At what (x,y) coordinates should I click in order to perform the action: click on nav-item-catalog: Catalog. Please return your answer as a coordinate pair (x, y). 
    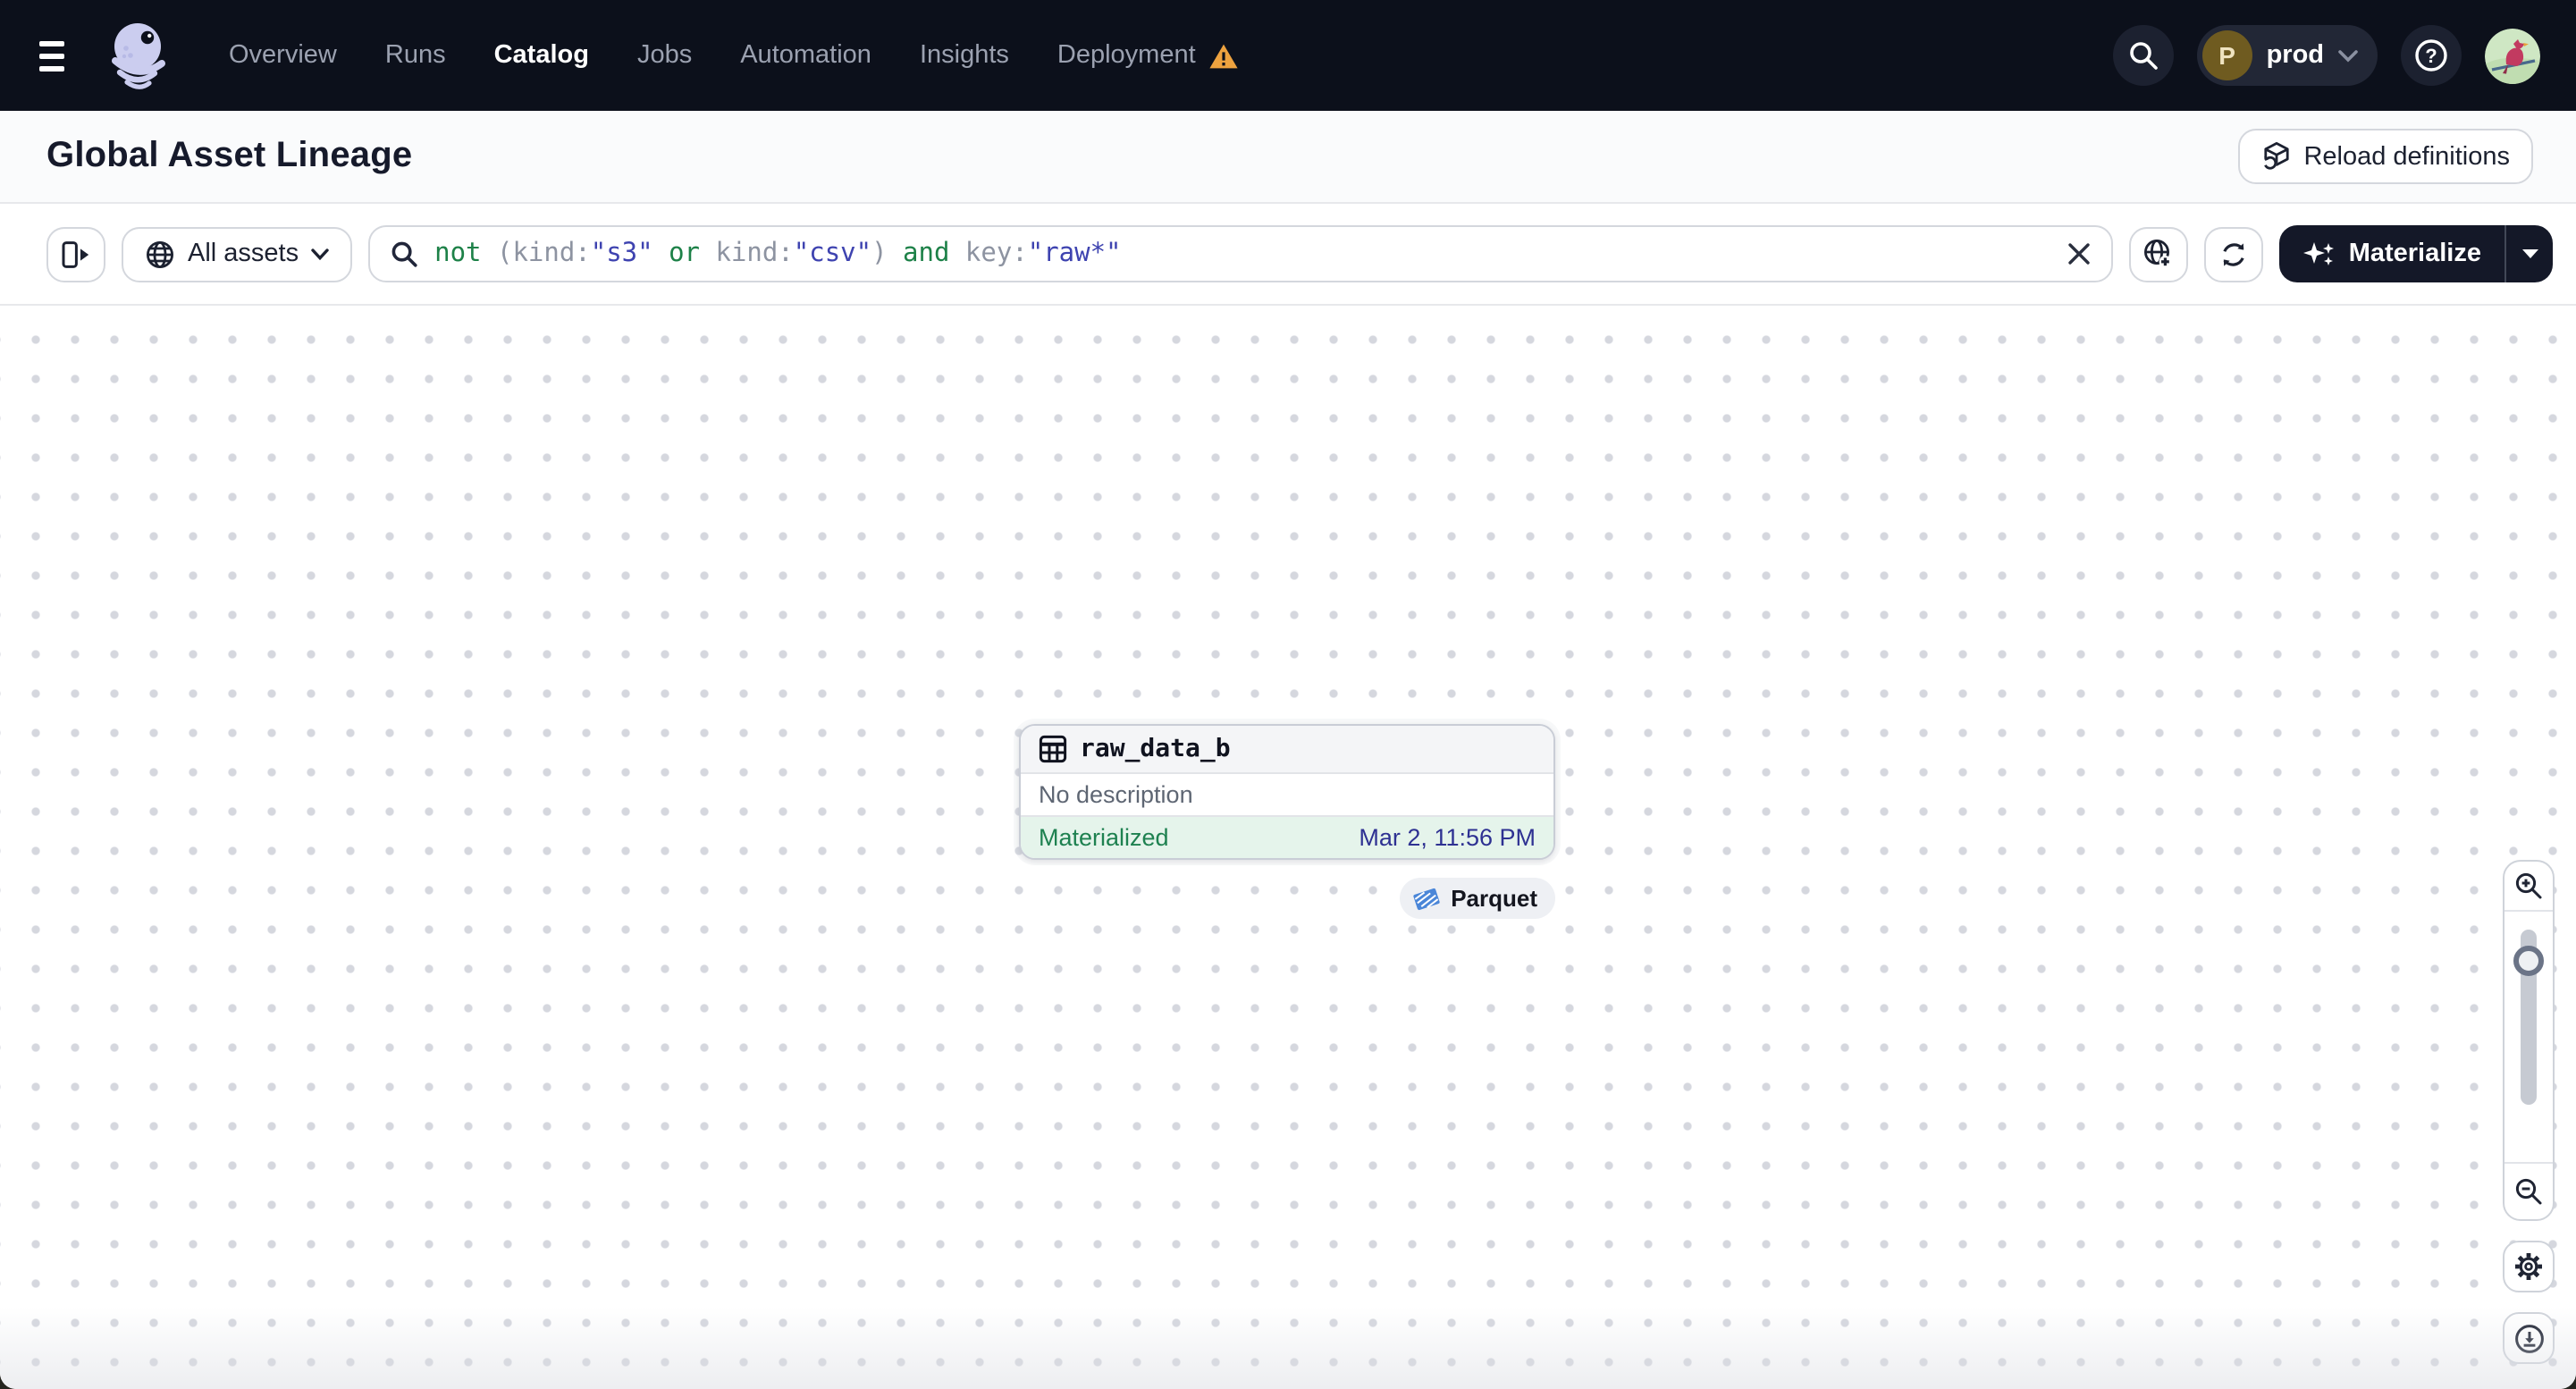
    Looking at the image, I should click on (541, 55).